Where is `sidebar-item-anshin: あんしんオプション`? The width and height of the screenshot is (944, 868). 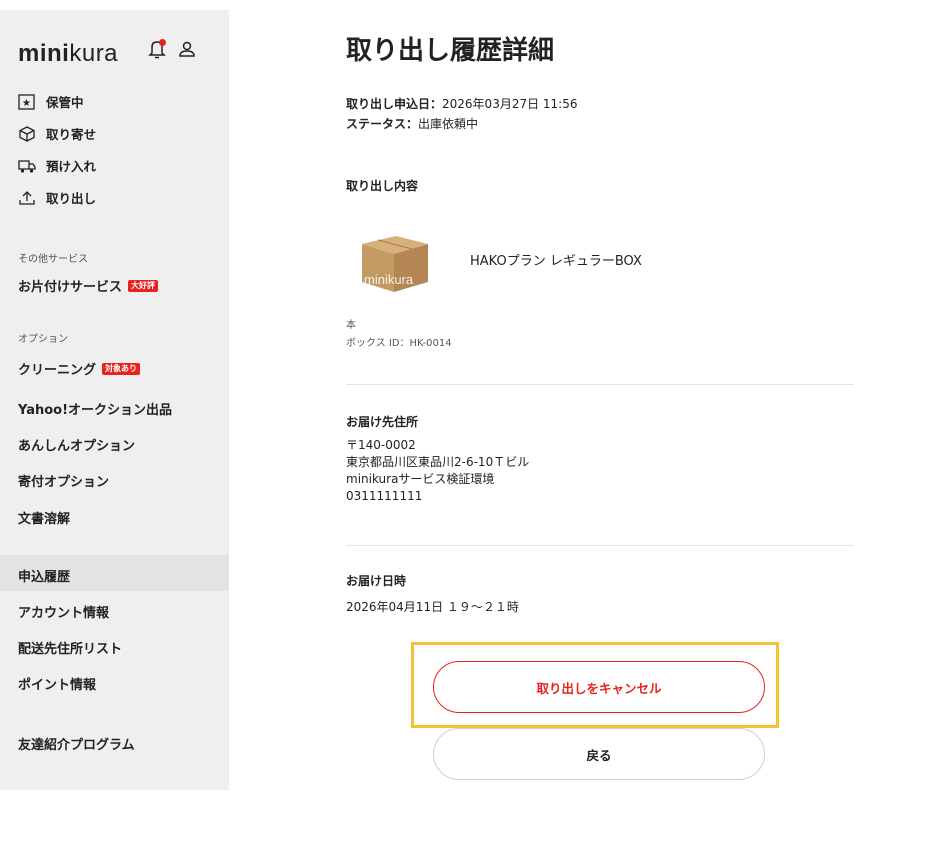
sidebar-item-anshin: あんしんオプション is located at coordinates (76, 444).